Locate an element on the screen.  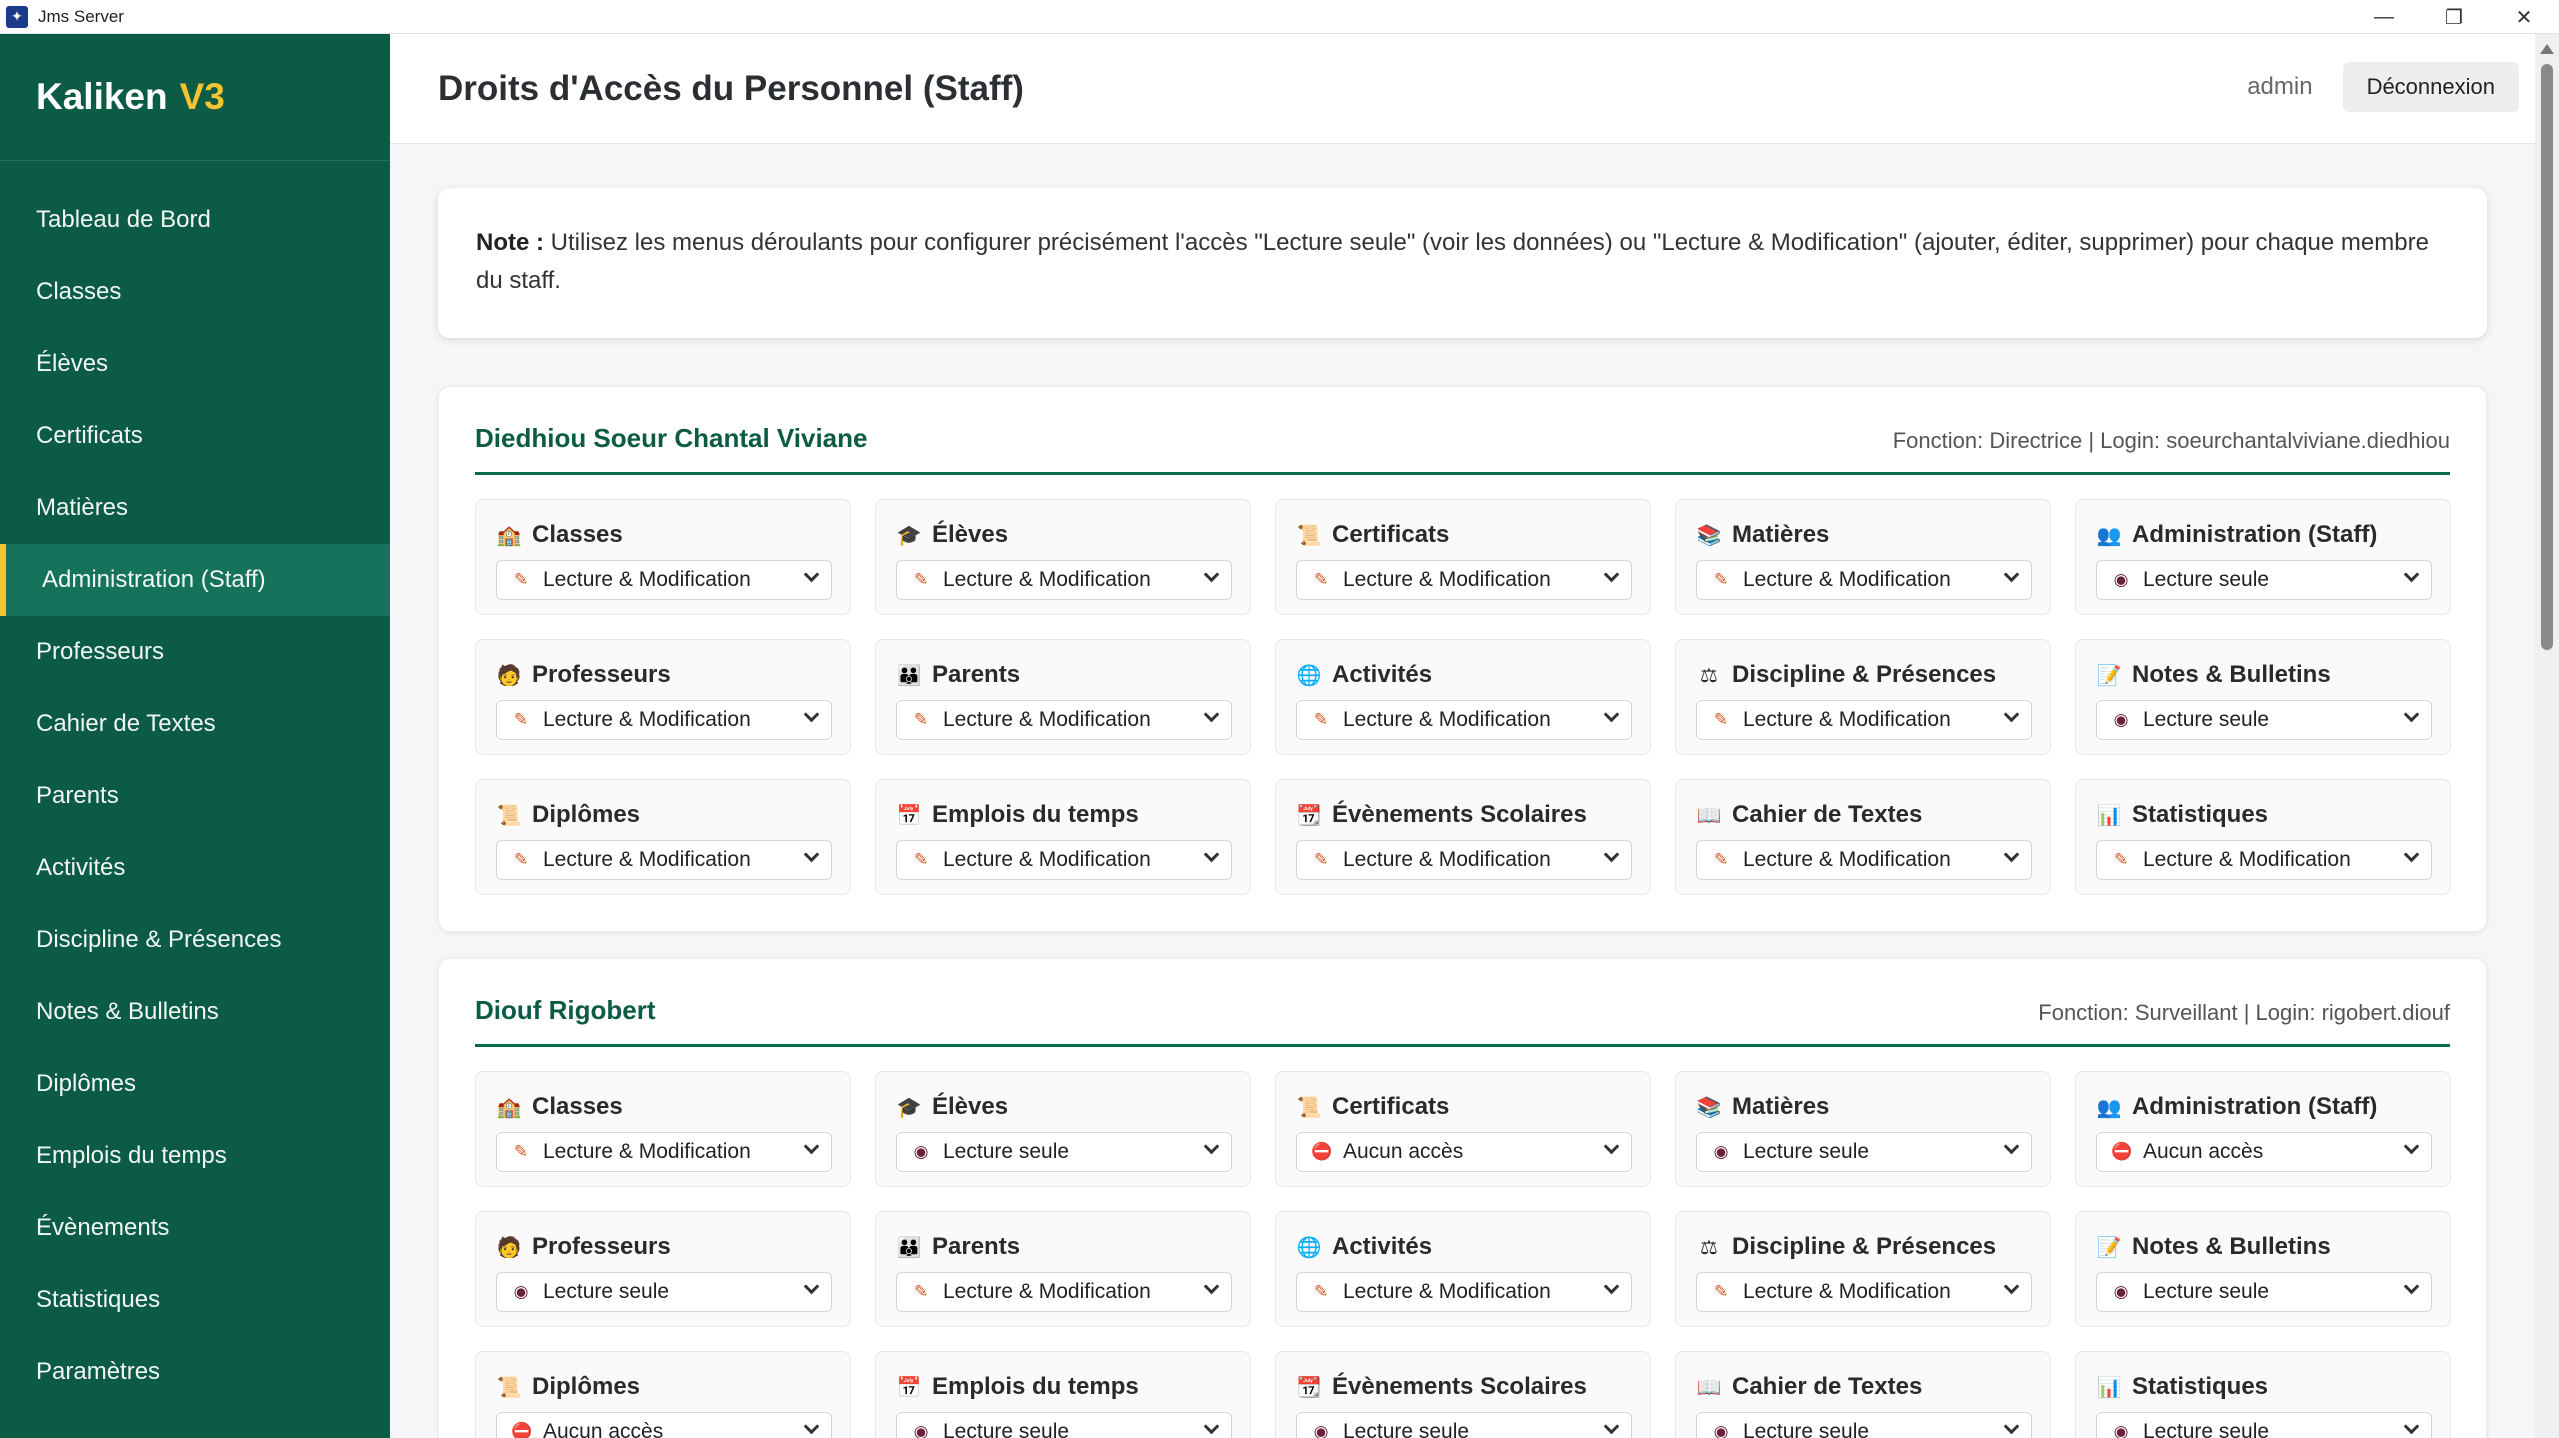
sidebar-item-statistiques: Statistiques is located at coordinates (195, 1300).